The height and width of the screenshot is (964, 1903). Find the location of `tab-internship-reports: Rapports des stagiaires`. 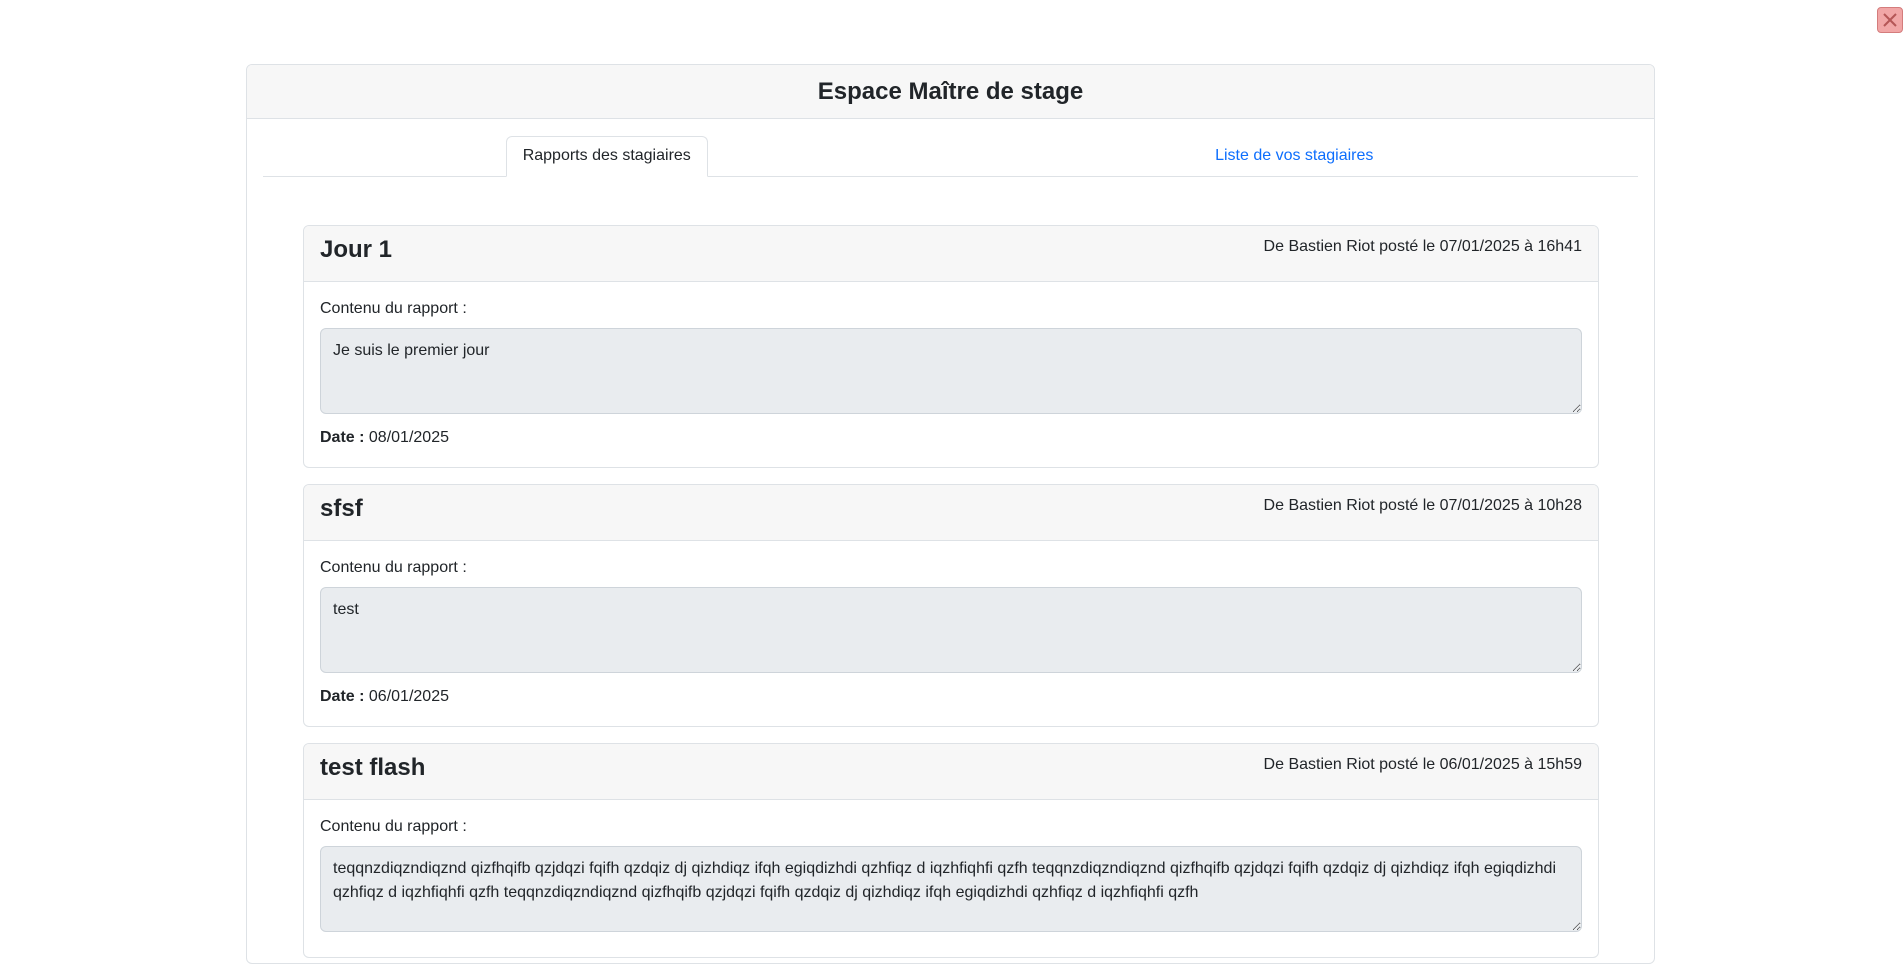

tab-internship-reports: Rapports des stagiaires is located at coordinates (607, 156).